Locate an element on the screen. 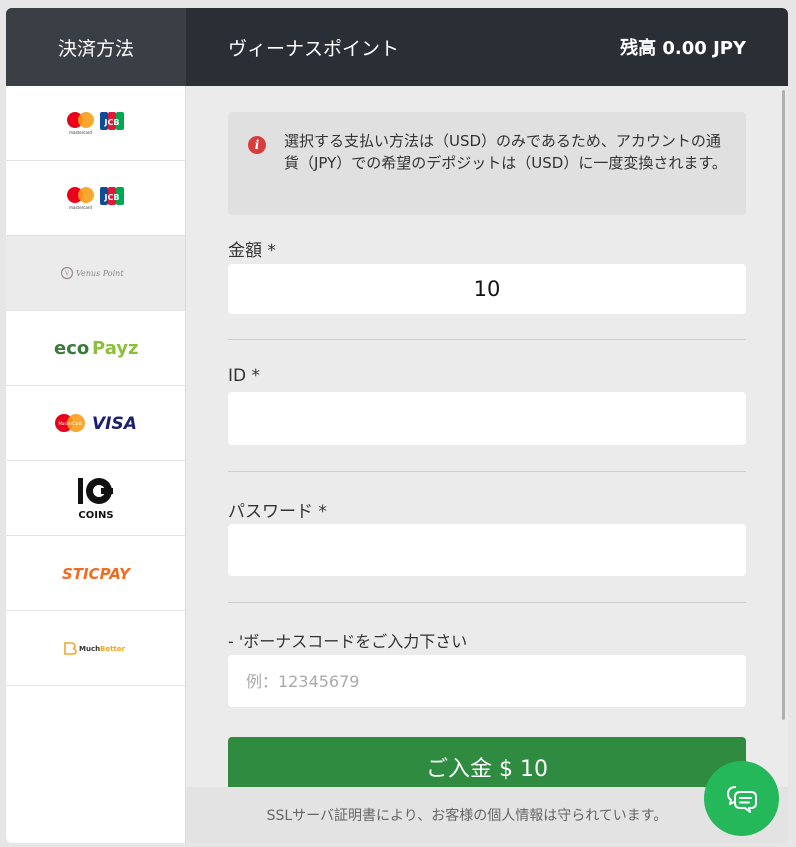 Image resolution: width=796 pixels, height=847 pixels. header: 決済方法 ヴィーナスポイント 残高 0.00 JPY is located at coordinates (397, 47).